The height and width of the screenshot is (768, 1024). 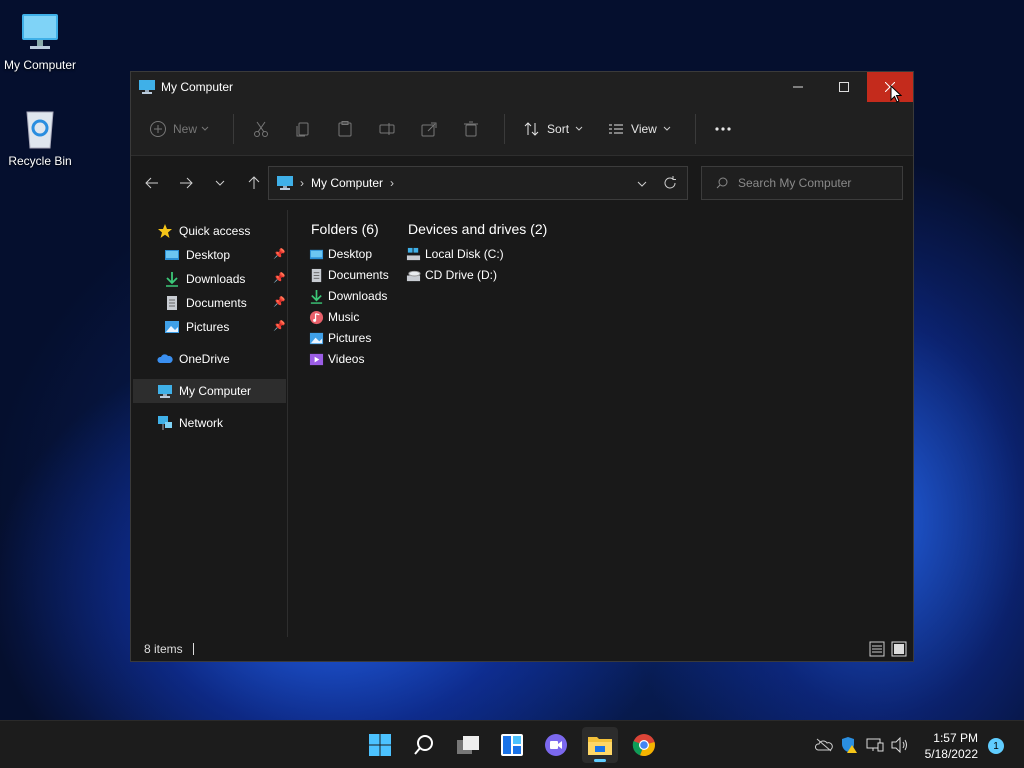 I want to click on recycle-bin-icon, so click(x=40, y=130).